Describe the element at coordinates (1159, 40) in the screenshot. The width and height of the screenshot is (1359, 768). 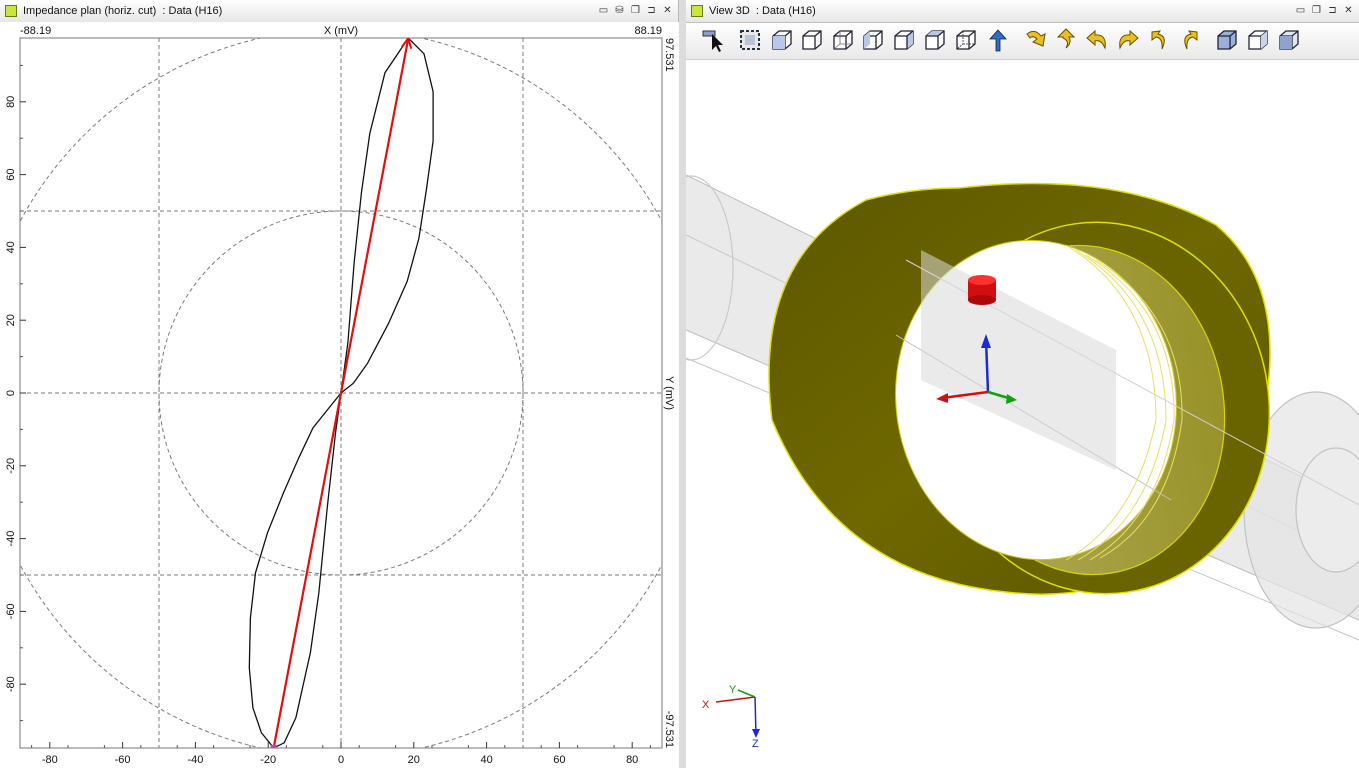
I see `undo-rotate-icon` at that location.